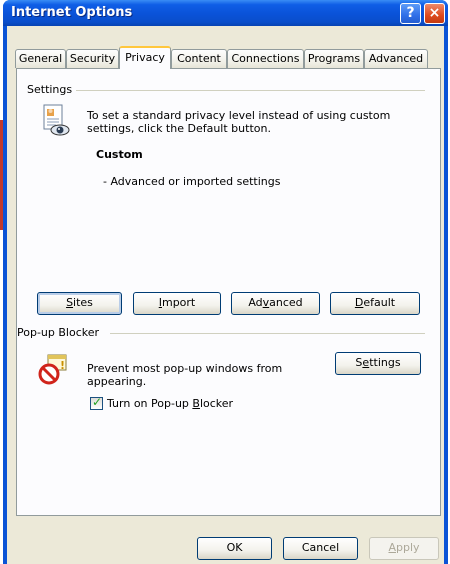 This screenshot has height=564, width=450. What do you see at coordinates (378, 363) in the screenshot?
I see `popup-settings-button: Settings` at bounding box center [378, 363].